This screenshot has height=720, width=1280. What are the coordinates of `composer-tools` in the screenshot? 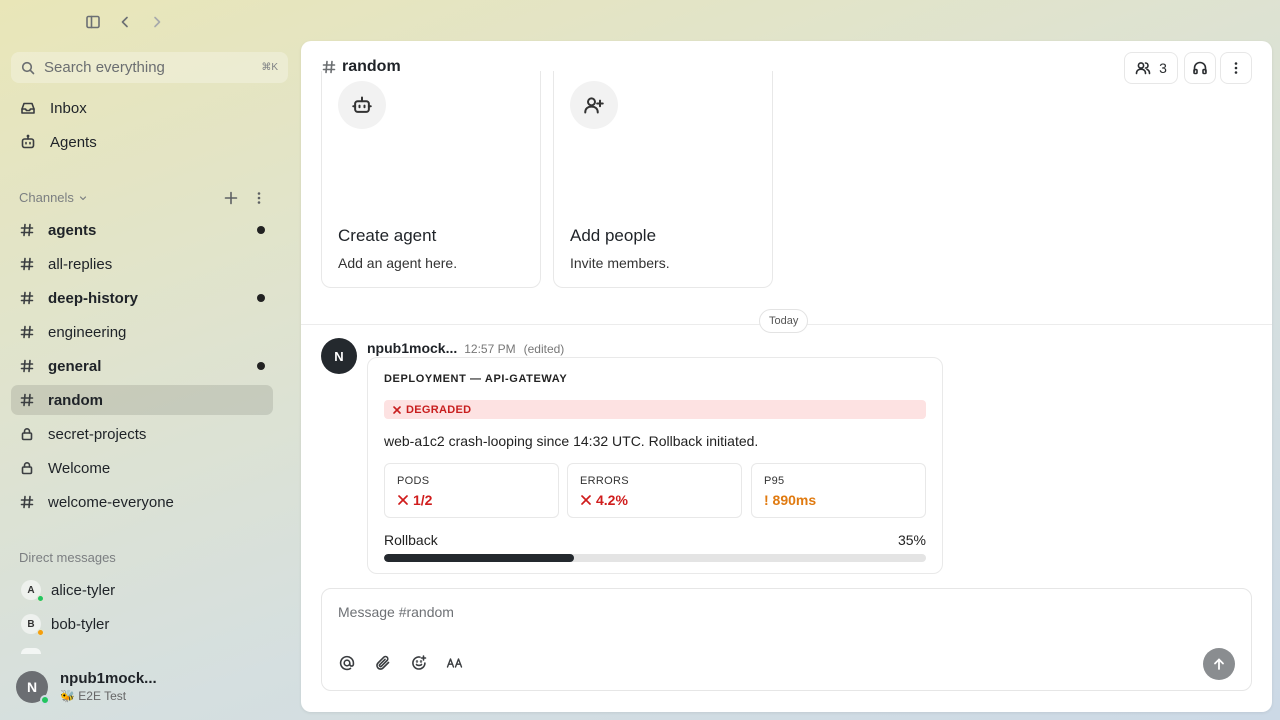 It's located at (401, 663).